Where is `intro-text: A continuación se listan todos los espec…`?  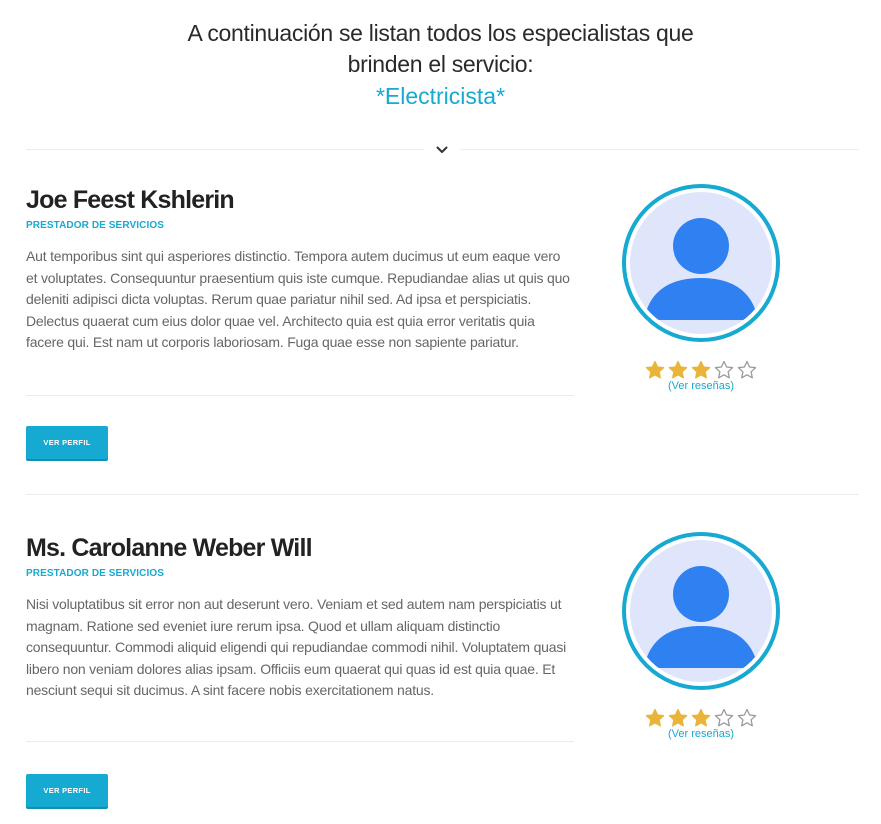 intro-text: A continuación se listan todos los espec… is located at coordinates (440, 48).